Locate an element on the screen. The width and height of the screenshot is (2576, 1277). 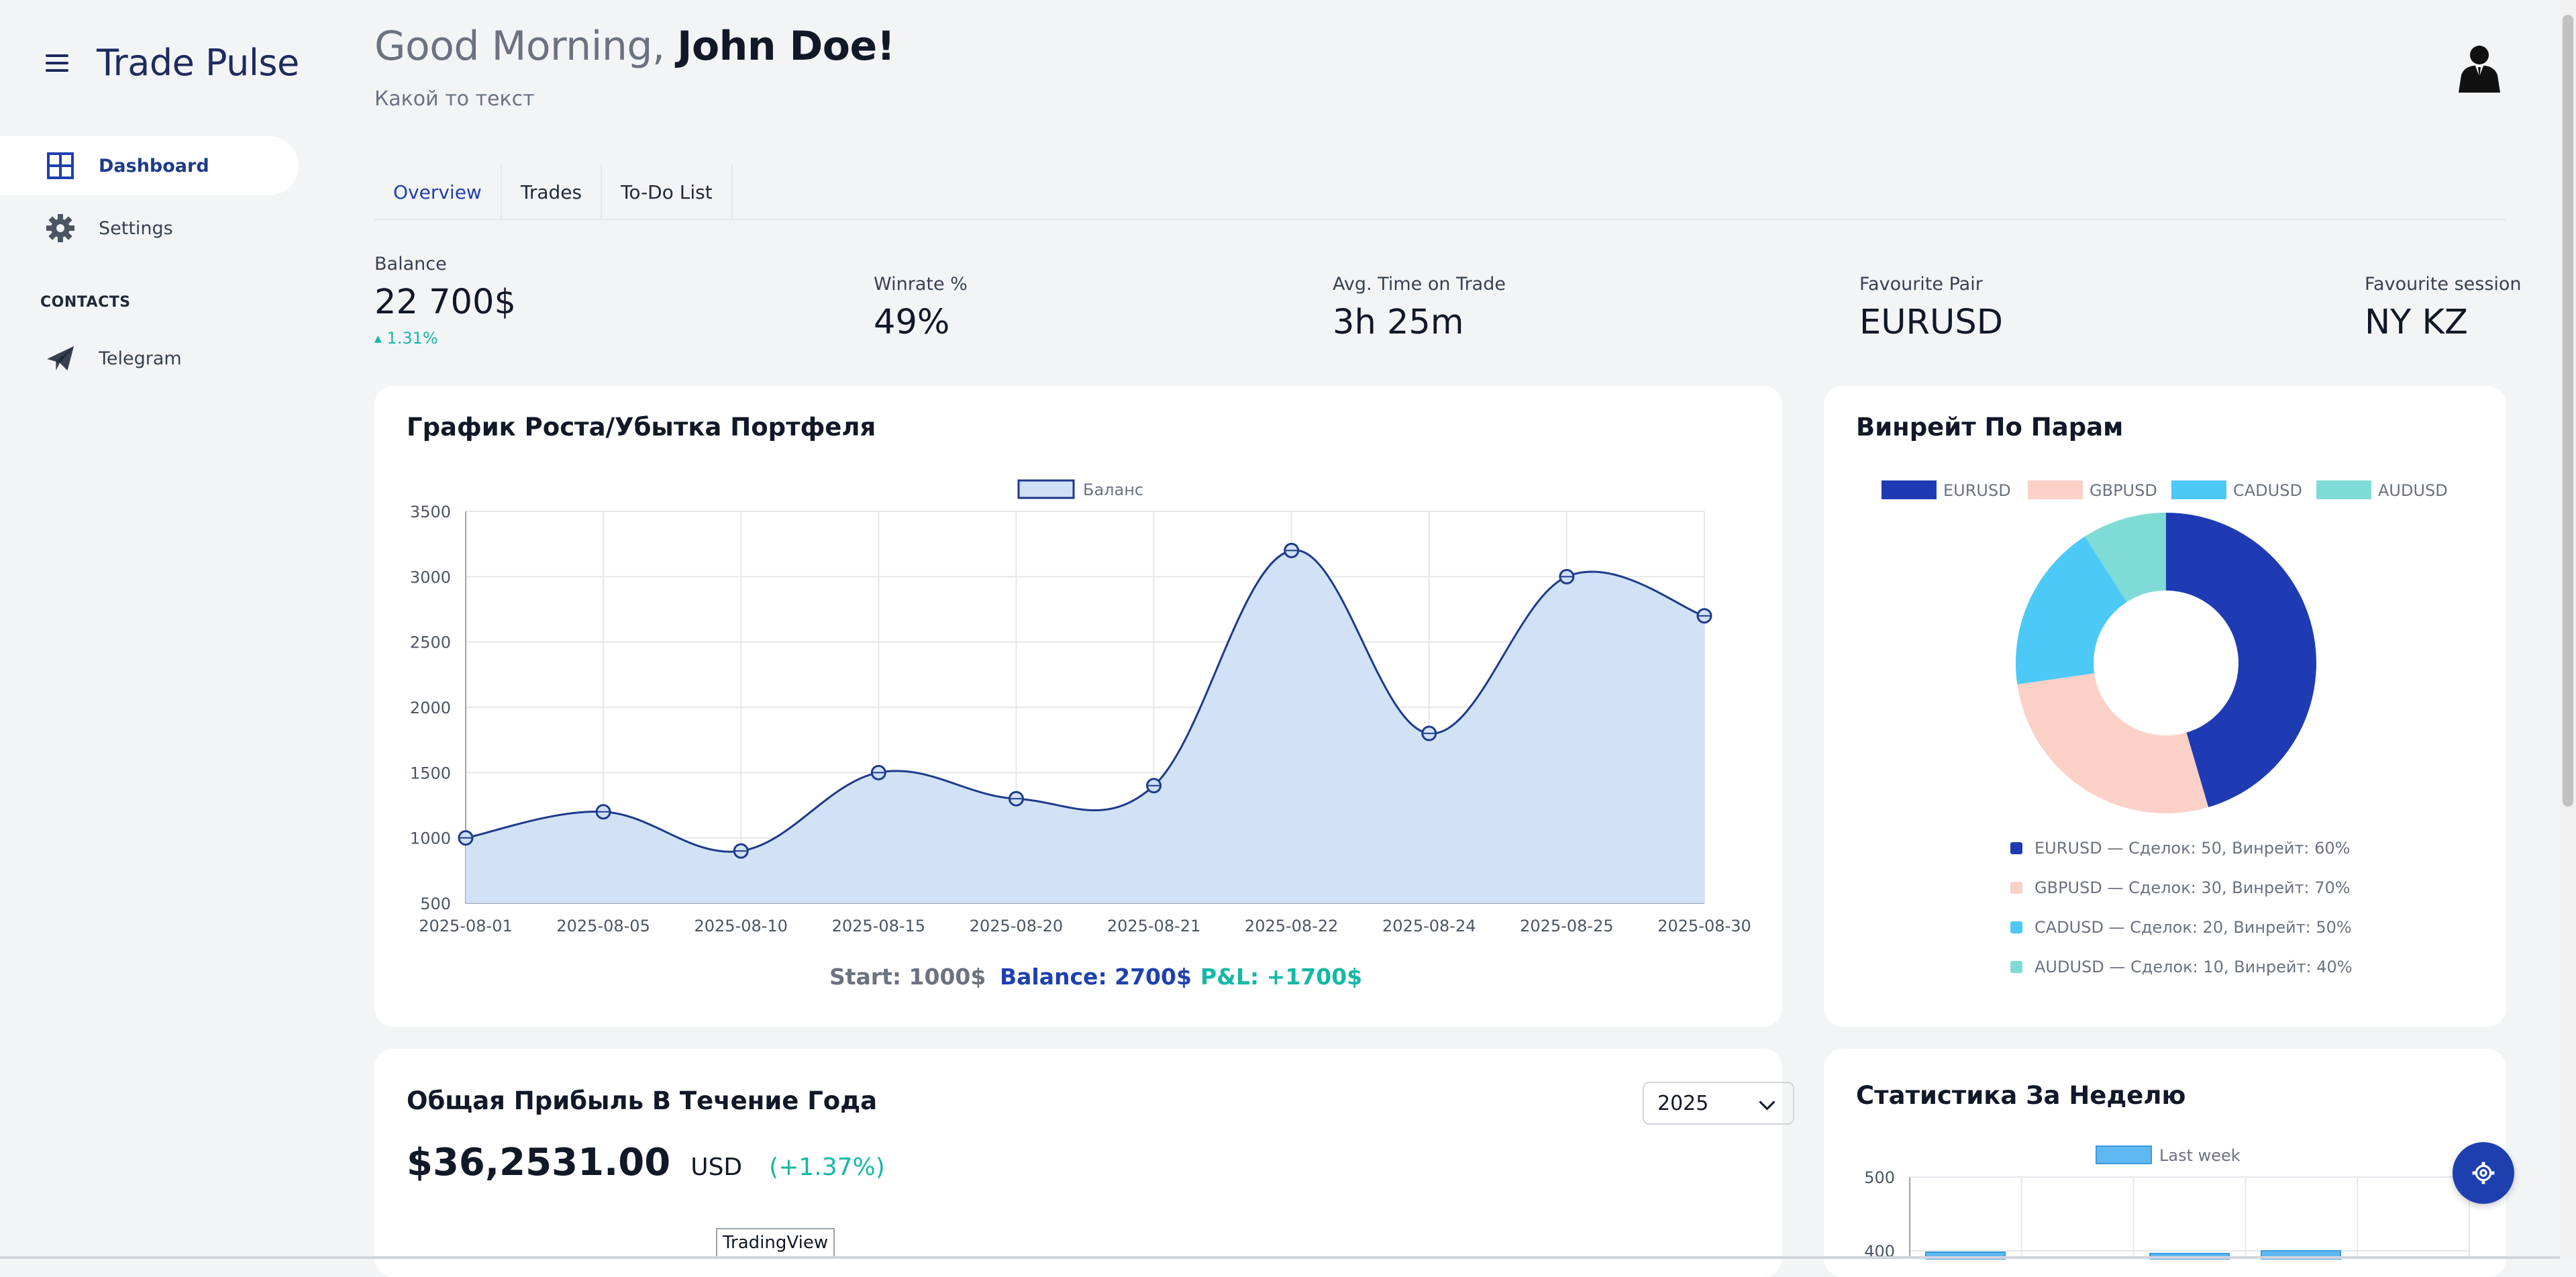
settings-fab is located at coordinates (2483, 1173).